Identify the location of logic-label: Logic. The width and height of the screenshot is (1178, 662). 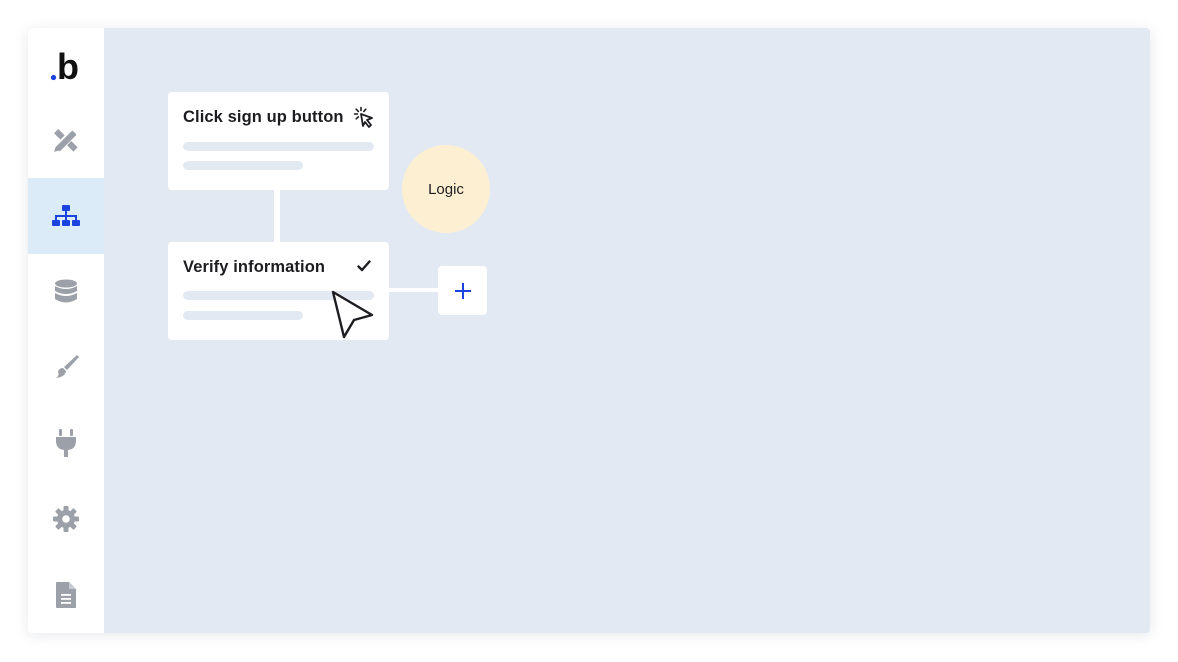
(446, 189).